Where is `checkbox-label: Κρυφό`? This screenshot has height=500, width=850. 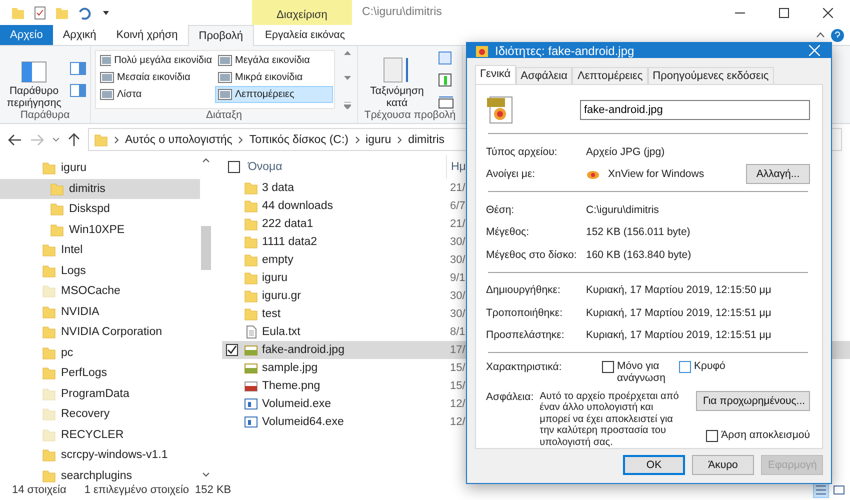 checkbox-label: Κρυφό is located at coordinates (710, 367).